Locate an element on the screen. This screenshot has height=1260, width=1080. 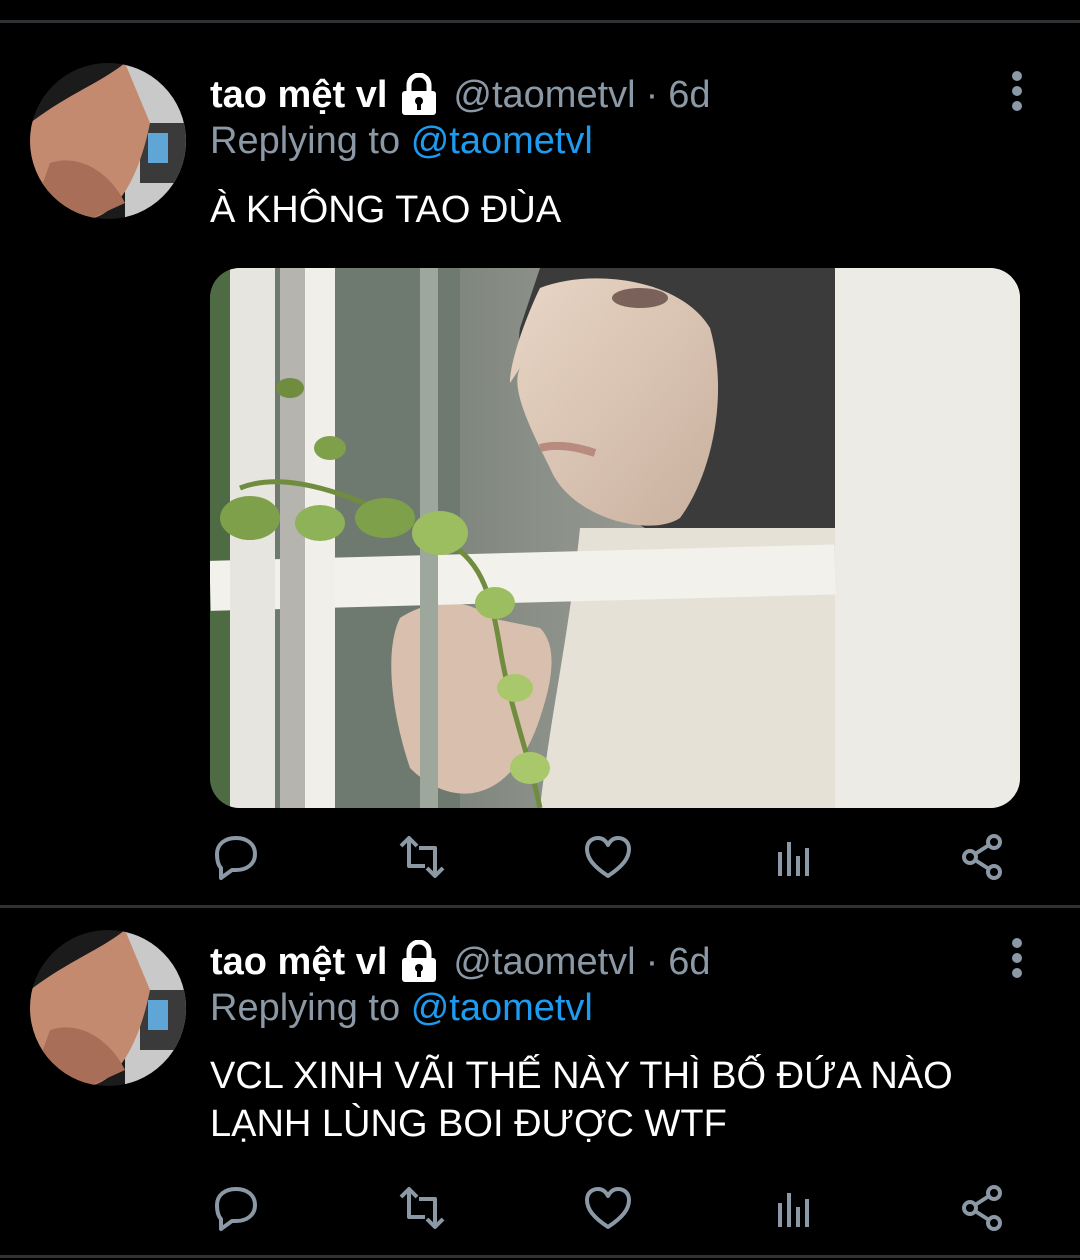
tweet-text-line: LẠNH LÙNG BOI ĐƯỢC WTF is located at coordinates (468, 1124).